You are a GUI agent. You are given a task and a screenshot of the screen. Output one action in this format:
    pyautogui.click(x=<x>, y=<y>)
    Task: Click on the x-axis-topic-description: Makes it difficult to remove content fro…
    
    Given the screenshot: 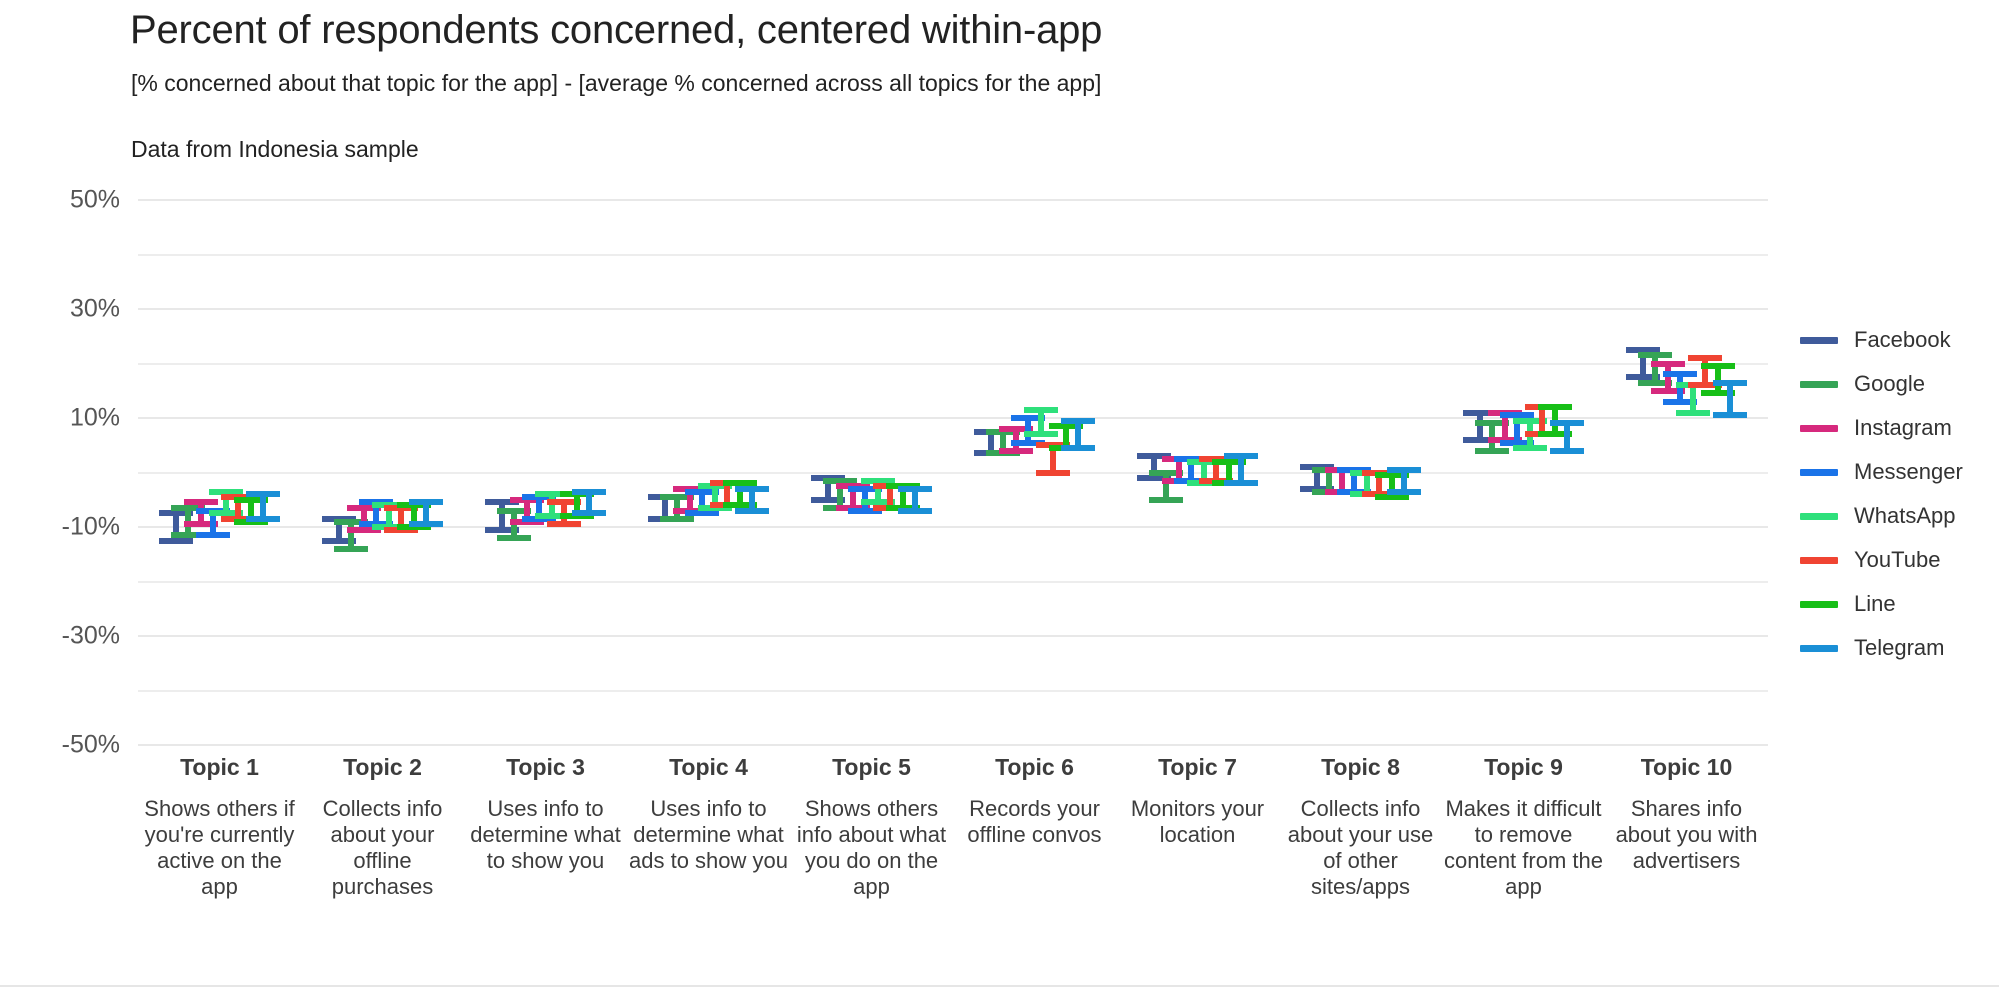 What is the action you would take?
    pyautogui.click(x=1523, y=847)
    